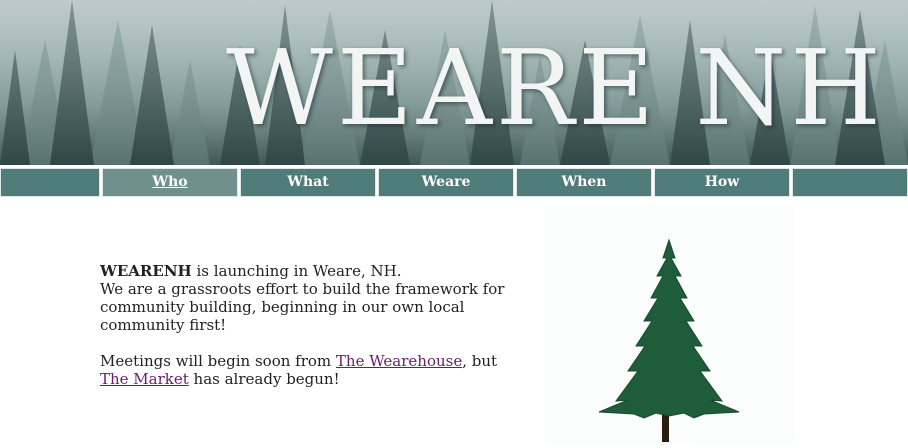 The image size is (908, 448). I want to click on nav-item-what: What, so click(308, 182).